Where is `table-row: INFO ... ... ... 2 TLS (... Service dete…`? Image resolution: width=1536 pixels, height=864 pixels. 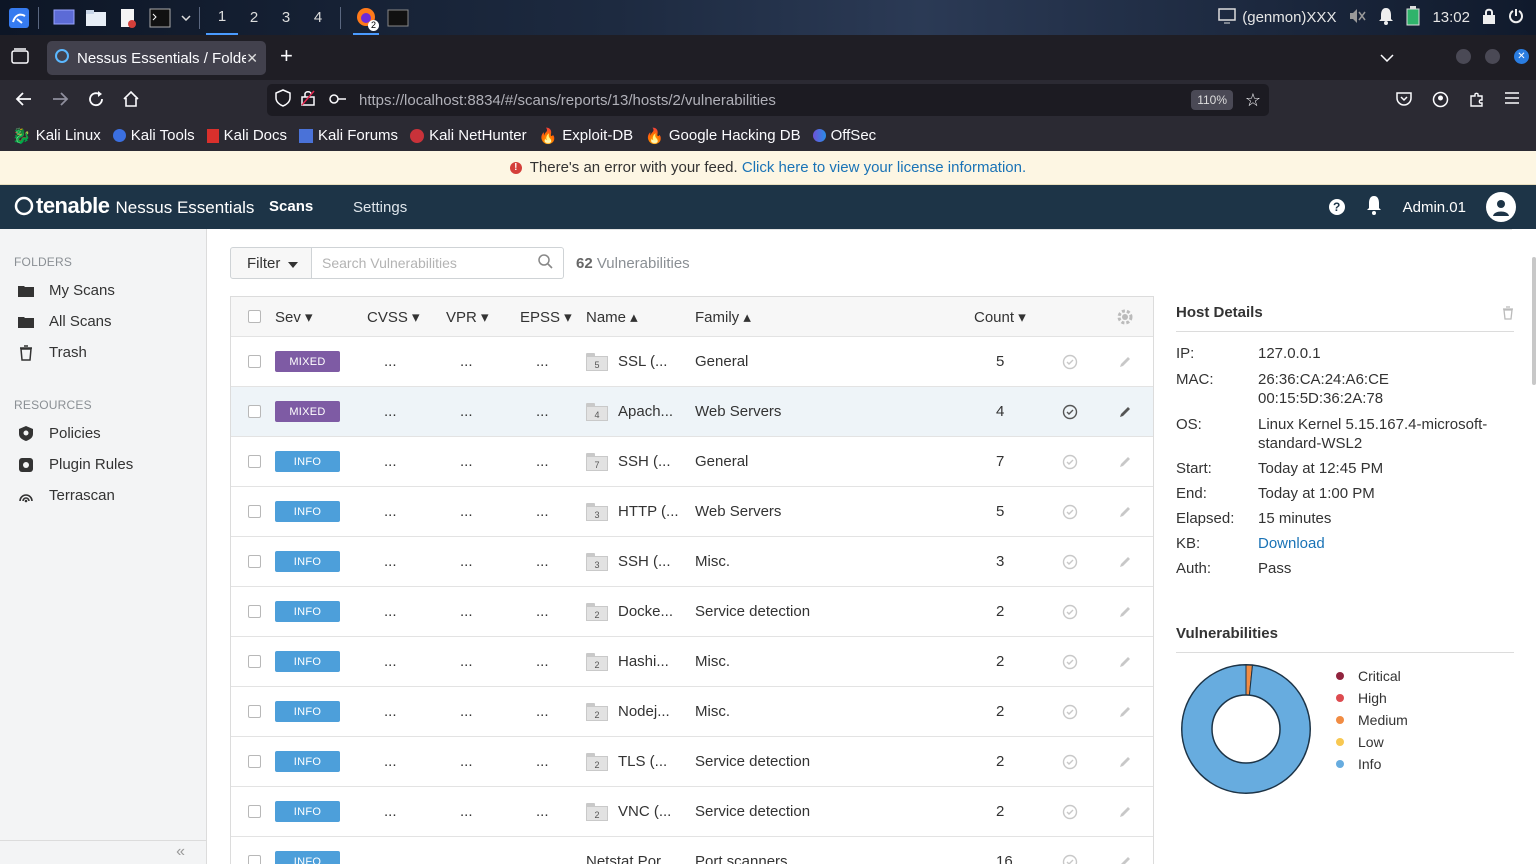 table-row: INFO ... ... ... 2 TLS (... Service dete… is located at coordinates (692, 762).